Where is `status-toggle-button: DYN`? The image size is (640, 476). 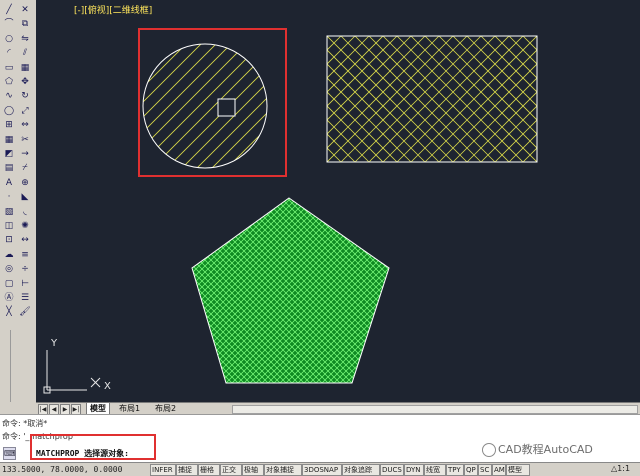
status-toggle-button: DYN is located at coordinates (414, 470).